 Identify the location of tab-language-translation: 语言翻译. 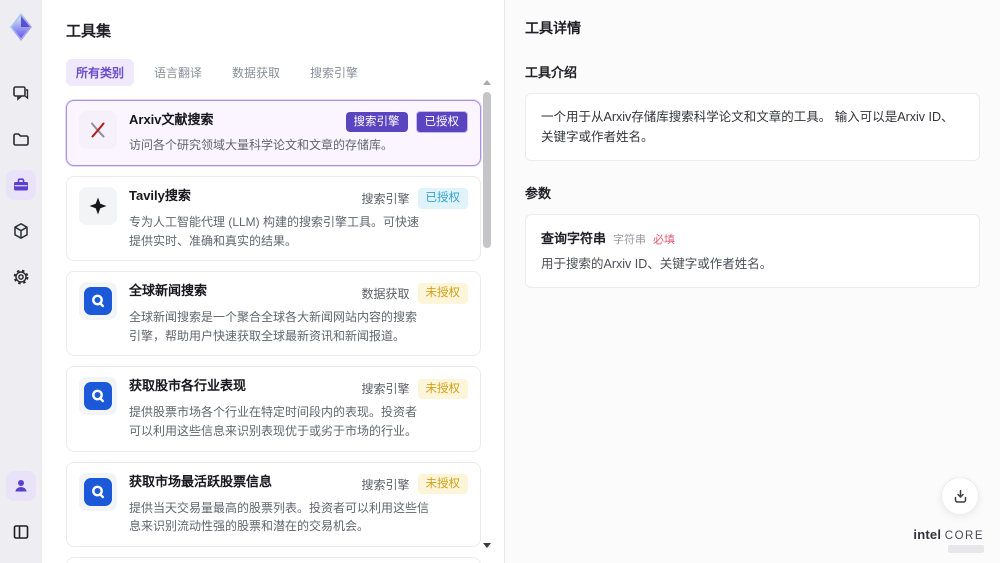
(178, 72).